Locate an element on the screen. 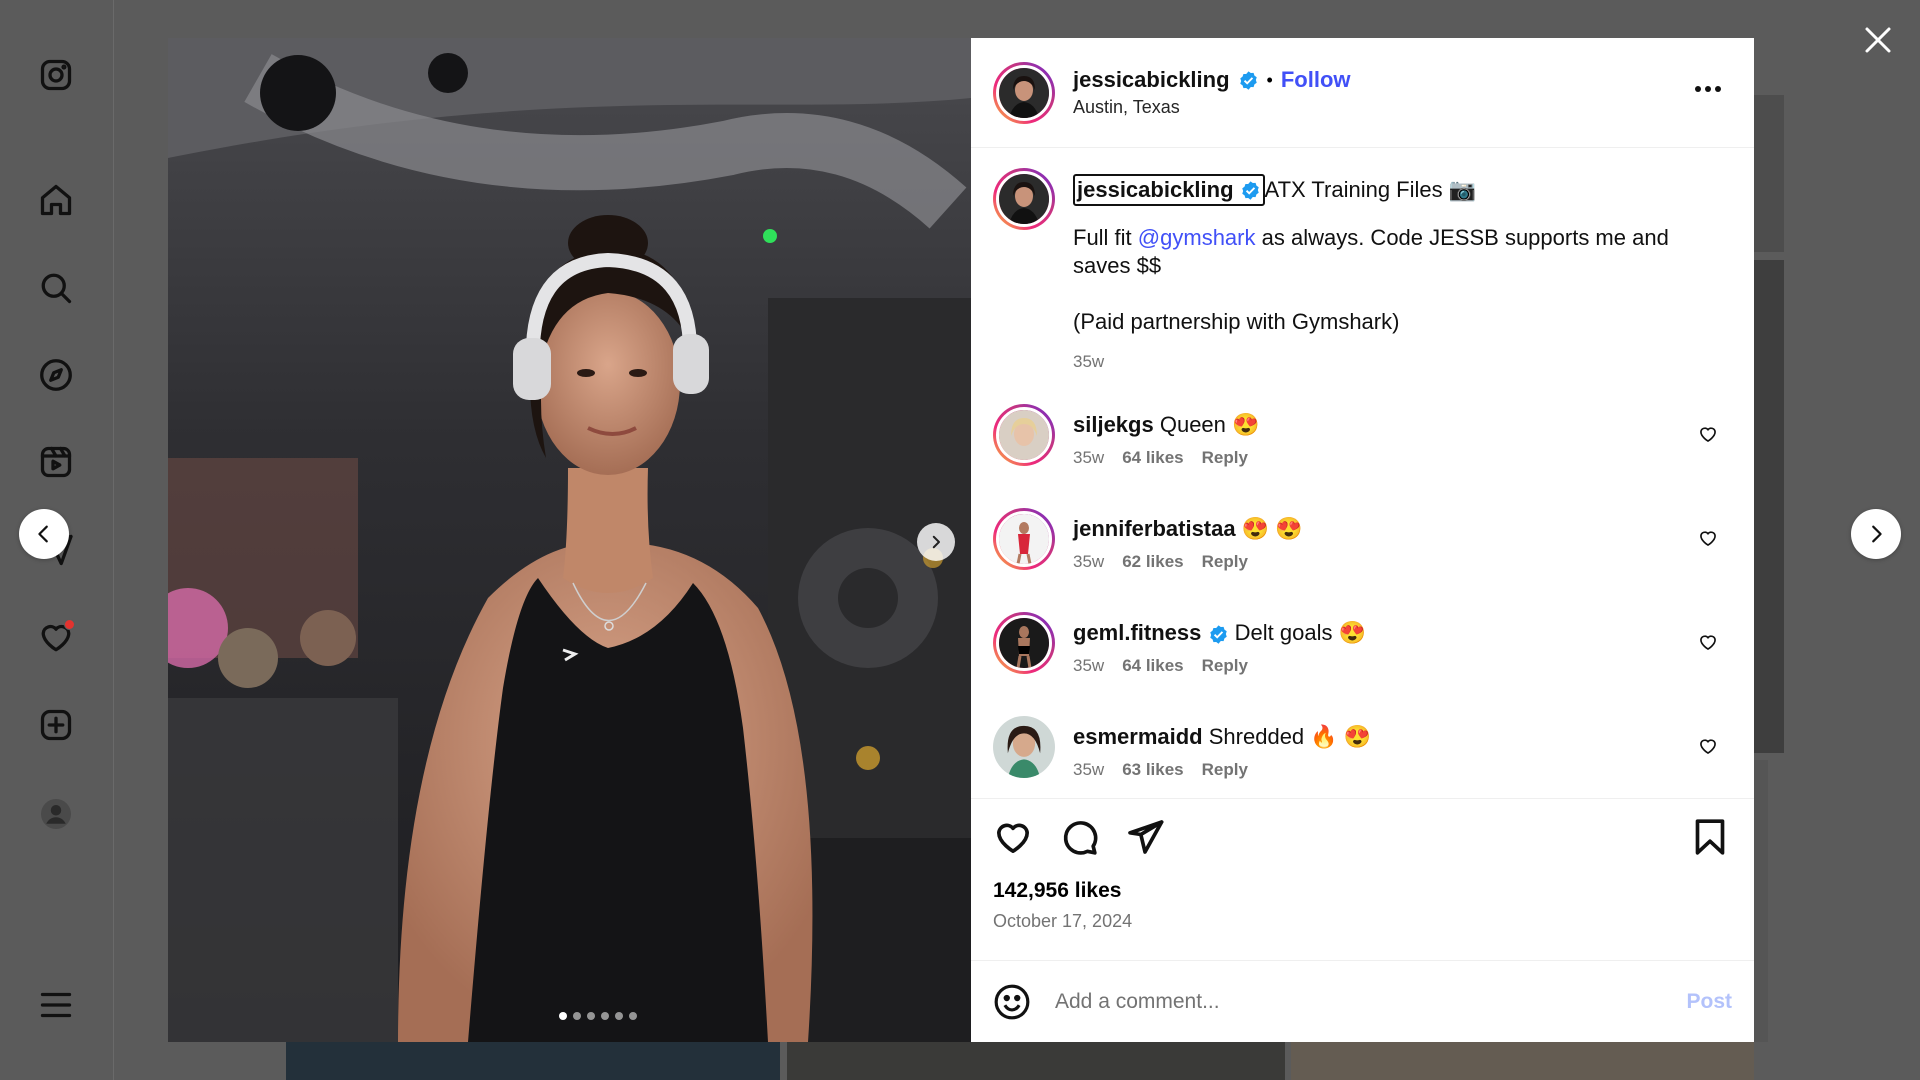 This screenshot has height=1080, width=1920. likes-count: 142,956 likes is located at coordinates (1362, 891).